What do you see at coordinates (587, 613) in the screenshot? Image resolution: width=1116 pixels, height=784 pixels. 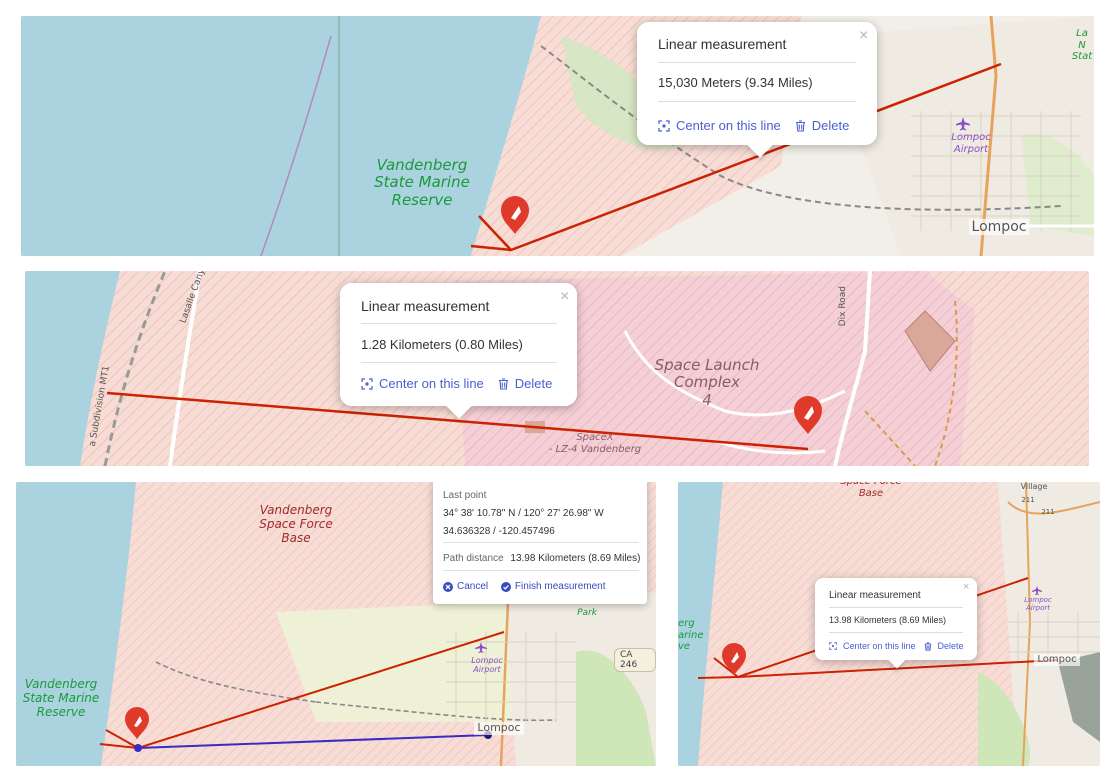 I see `park-label: Park` at bounding box center [587, 613].